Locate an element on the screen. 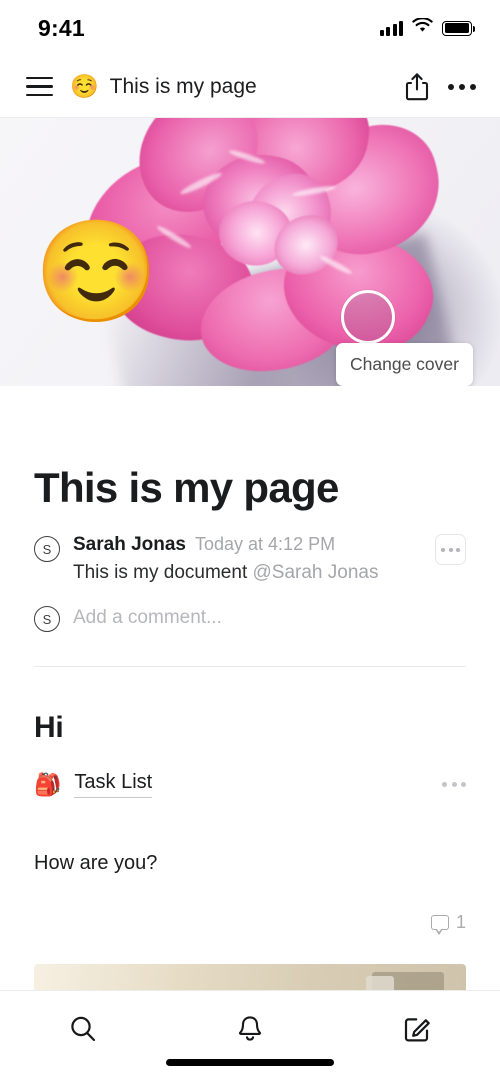  more-horizontal-icon is located at coordinates (462, 86).